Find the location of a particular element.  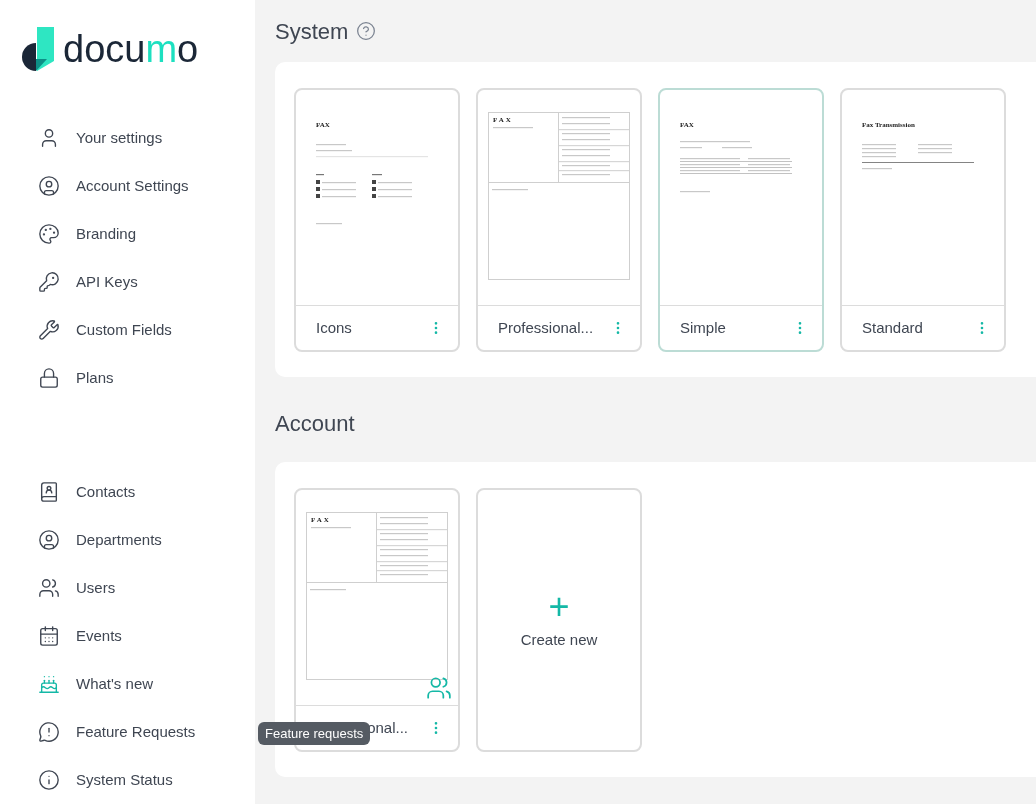

sidebar-item: Account Settings is located at coordinates (127, 186).